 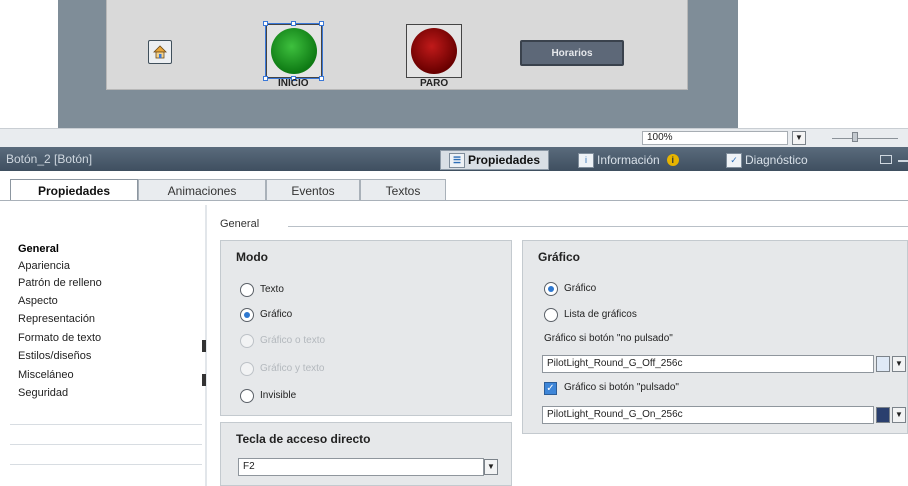 I want to click on grafico-radio-label: Gráfico, so click(x=580, y=288).